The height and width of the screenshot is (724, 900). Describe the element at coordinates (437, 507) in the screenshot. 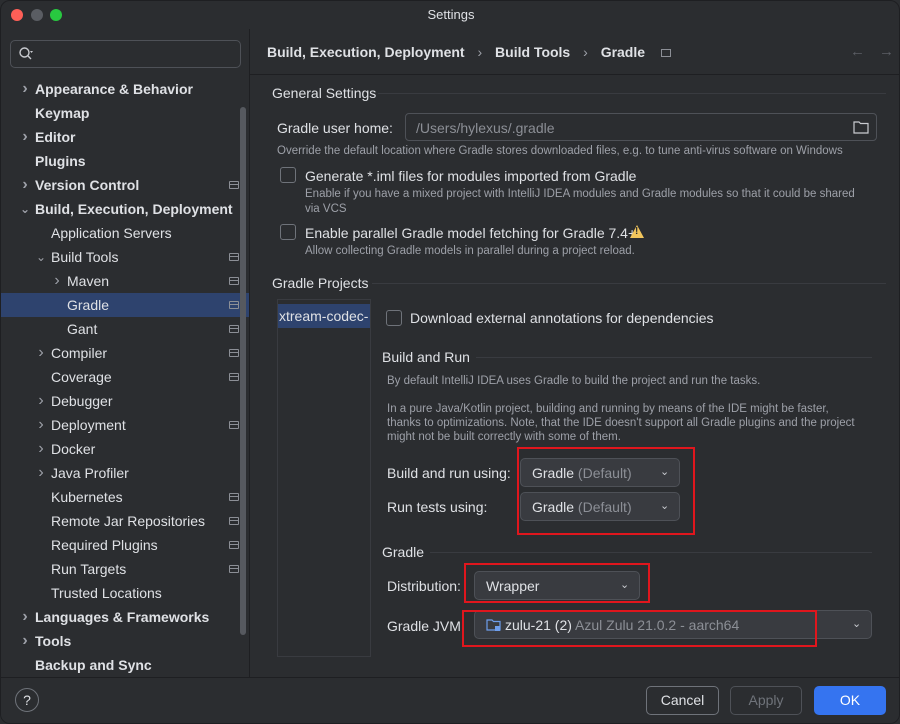

I see `run-tests-using-label: Run tests using:` at that location.